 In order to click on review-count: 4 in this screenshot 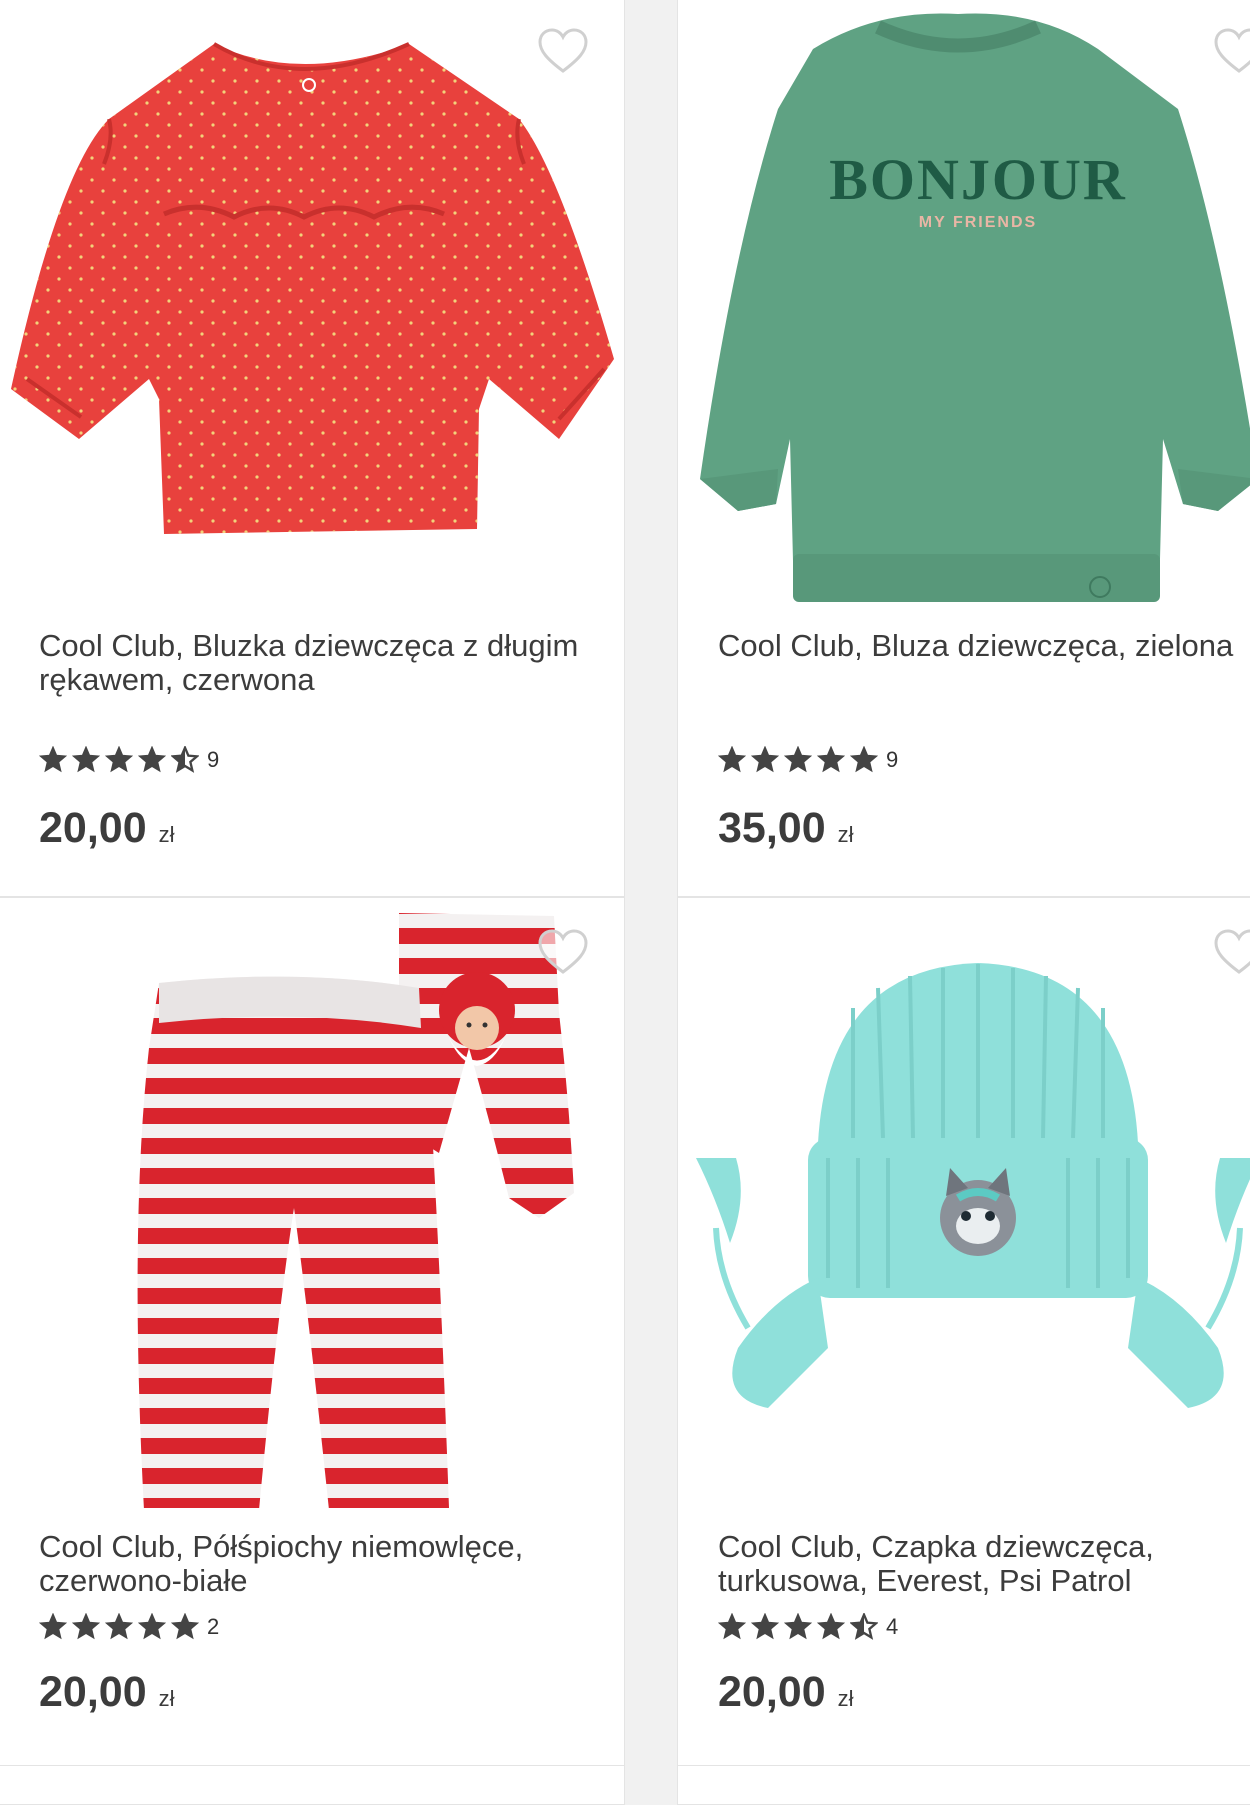, I will do `click(892, 1626)`.